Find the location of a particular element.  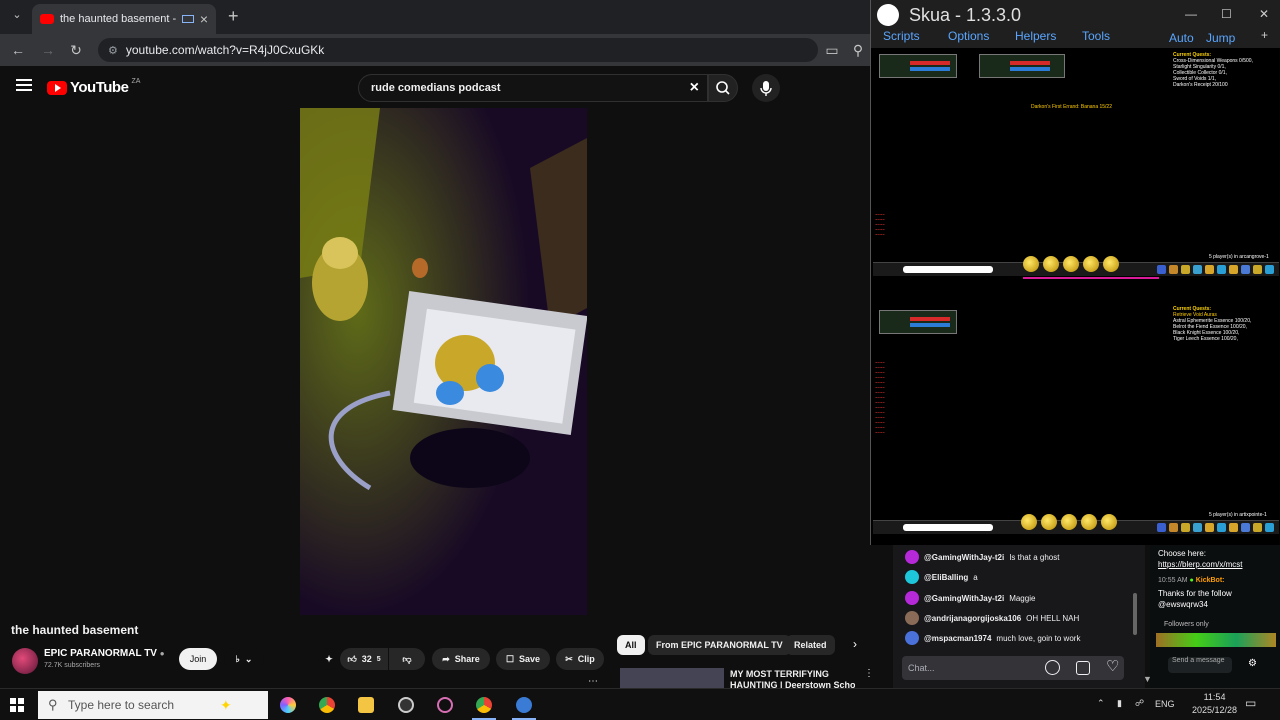

search-highlight-icon: ✦ is located at coordinates (228, 705).